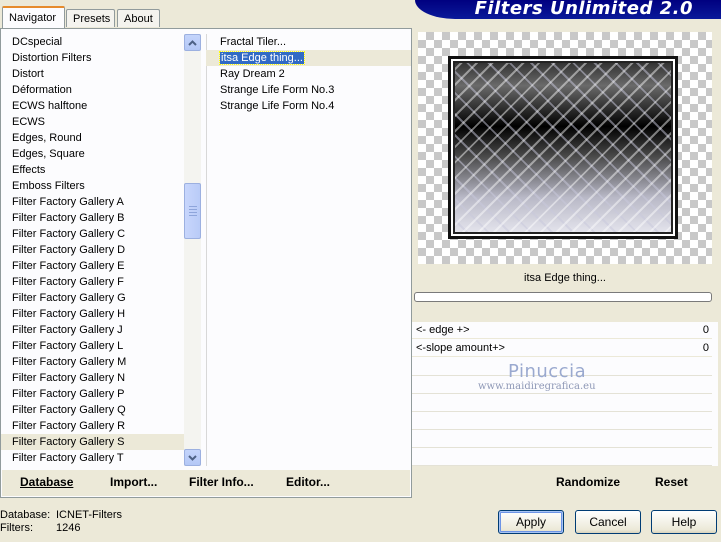 This screenshot has height=542, width=721. I want to click on category-item-label: Filter Factory Gallery C, so click(69, 234).